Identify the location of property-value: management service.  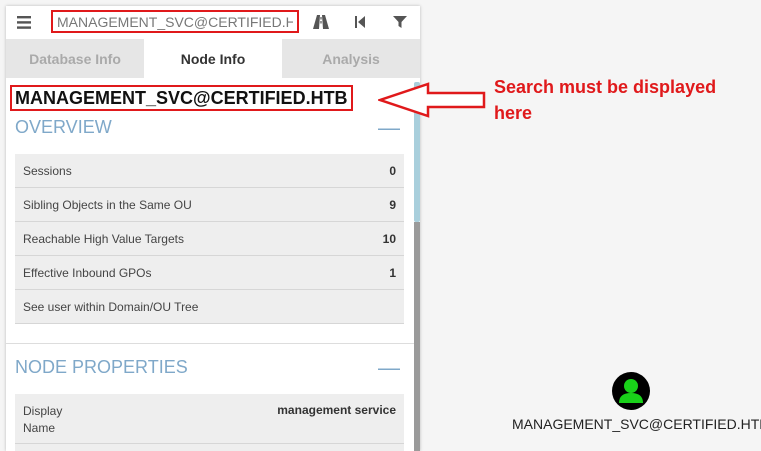
(336, 410).